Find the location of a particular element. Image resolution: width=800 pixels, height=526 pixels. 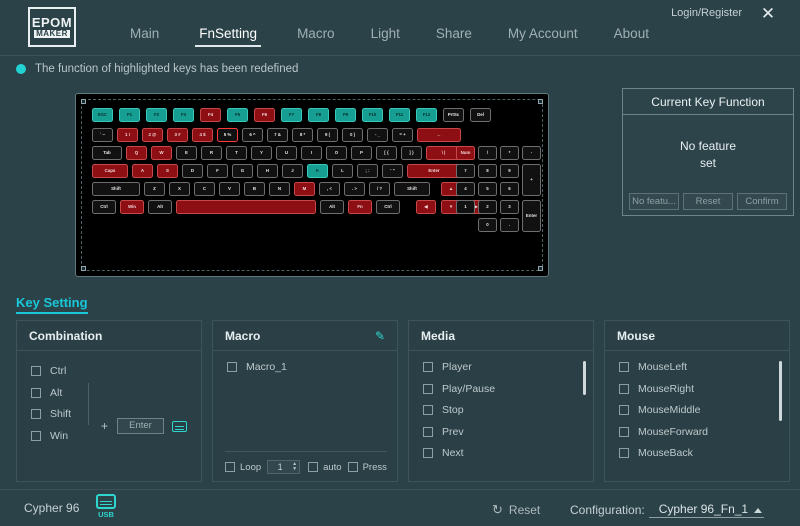

key-esc: ESC is located at coordinates (102, 115).